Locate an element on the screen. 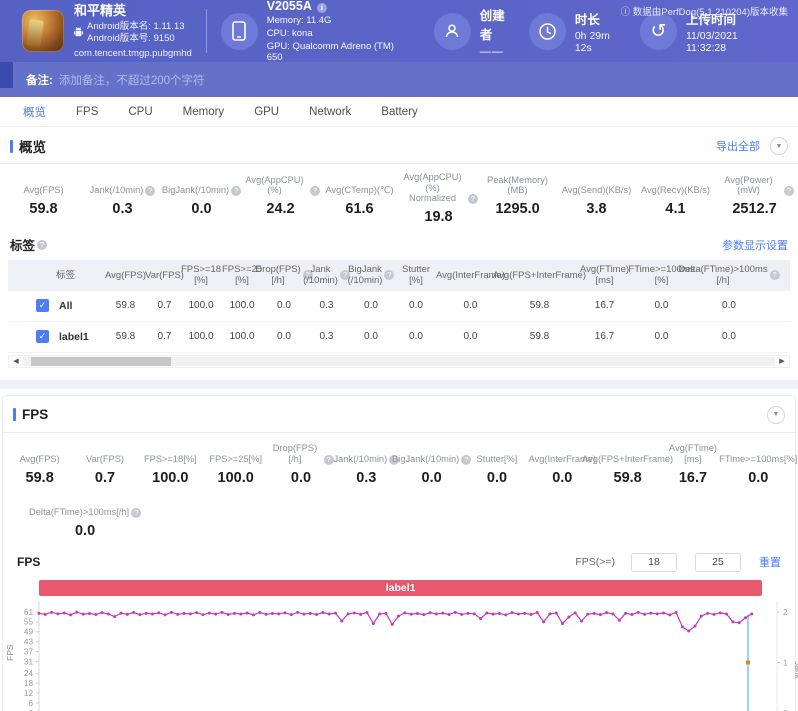 The width and height of the screenshot is (798, 711). svg-text: Jank is located at coordinates (795, 670).